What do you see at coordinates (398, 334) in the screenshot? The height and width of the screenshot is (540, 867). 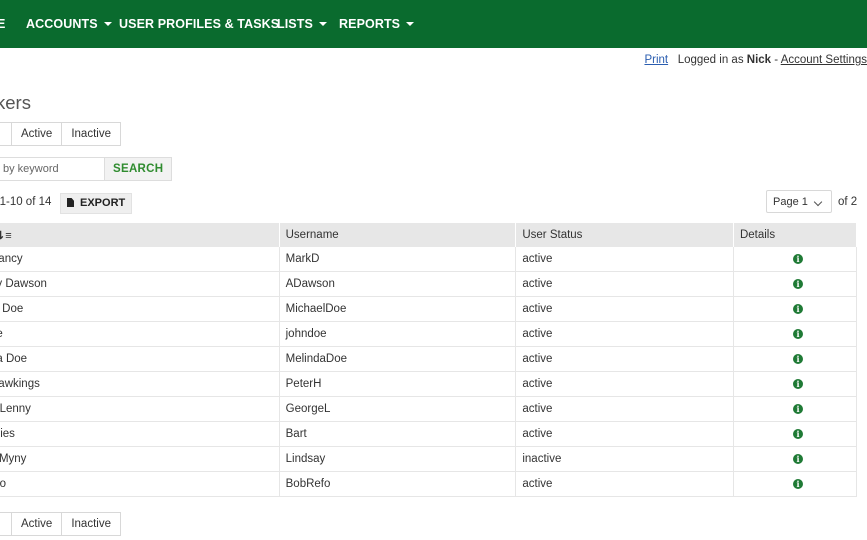 I see `cell-username: johndoe` at bounding box center [398, 334].